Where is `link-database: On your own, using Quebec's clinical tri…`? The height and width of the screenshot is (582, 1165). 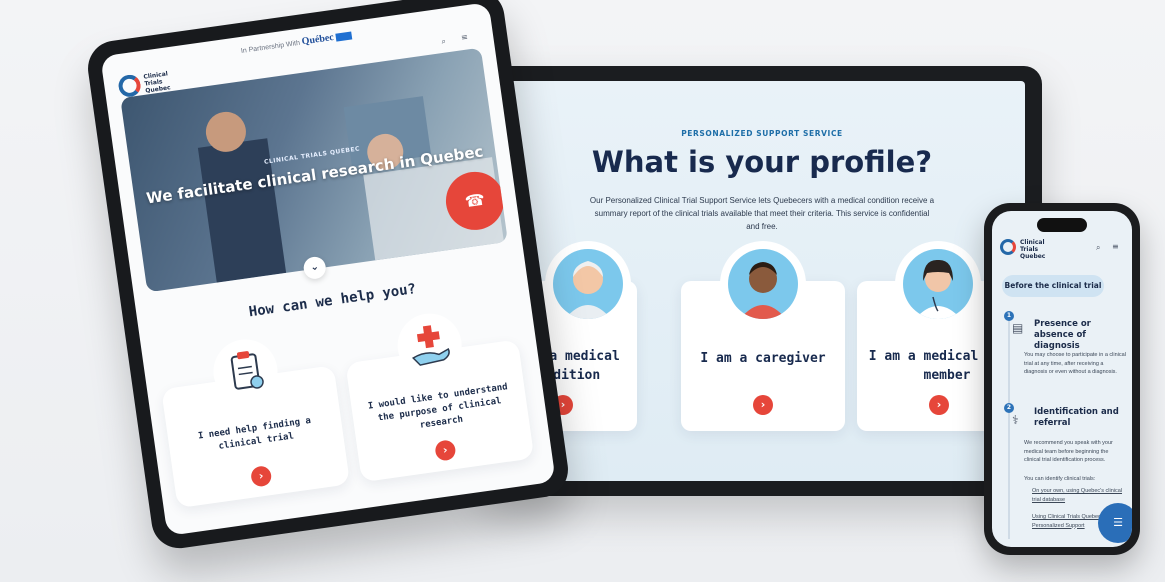
link-database: On your own, using Quebec's clinical tri… is located at coordinates (1080, 495).